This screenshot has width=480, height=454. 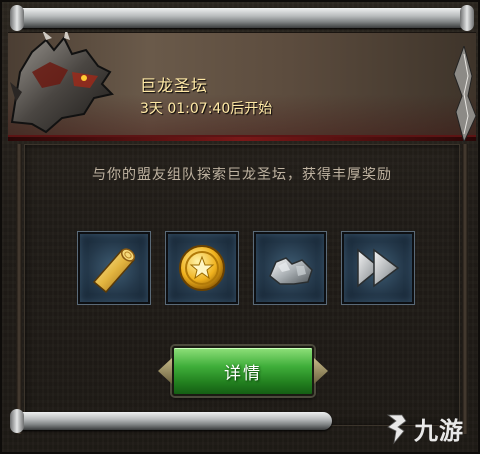 I want to click on details-button-label: 详情, so click(x=243, y=373).